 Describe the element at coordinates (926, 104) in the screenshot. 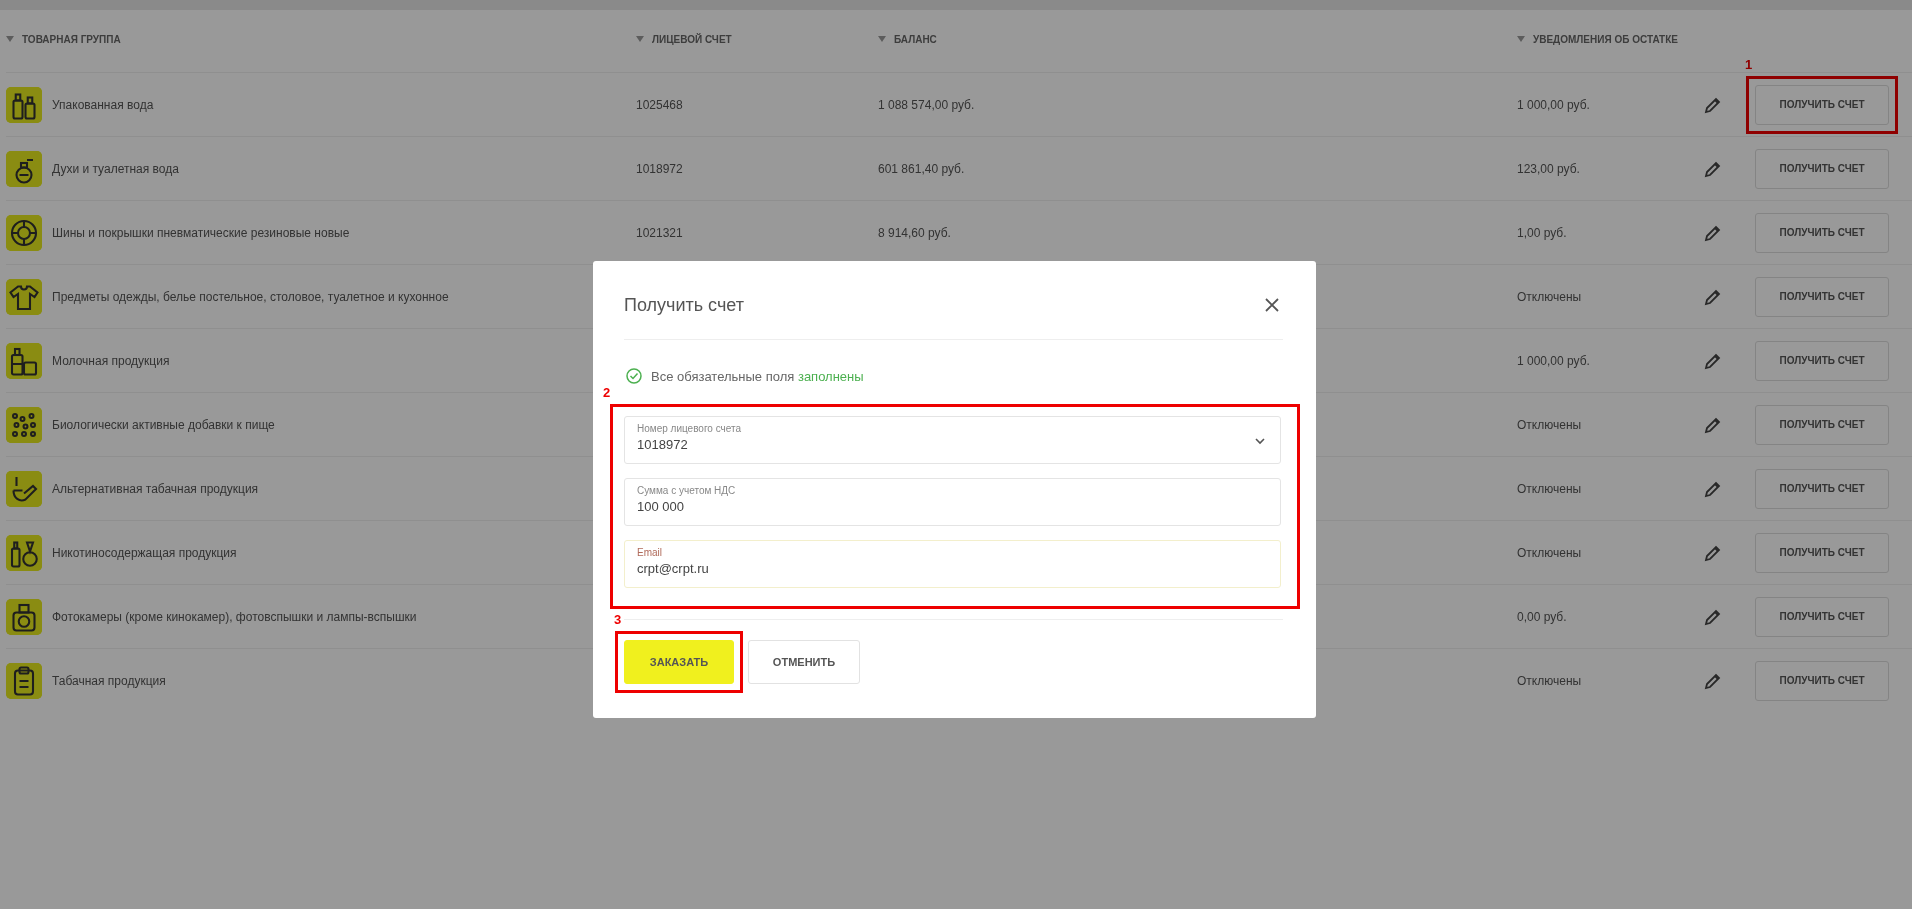

I see `balance-amount: 1 088 574,00 руб.` at that location.